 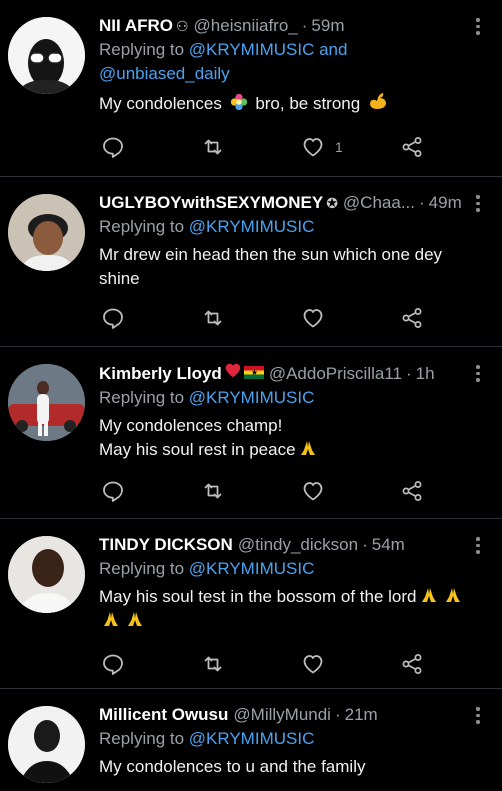 I want to click on username: @MillyMundi, so click(x=282, y=715).